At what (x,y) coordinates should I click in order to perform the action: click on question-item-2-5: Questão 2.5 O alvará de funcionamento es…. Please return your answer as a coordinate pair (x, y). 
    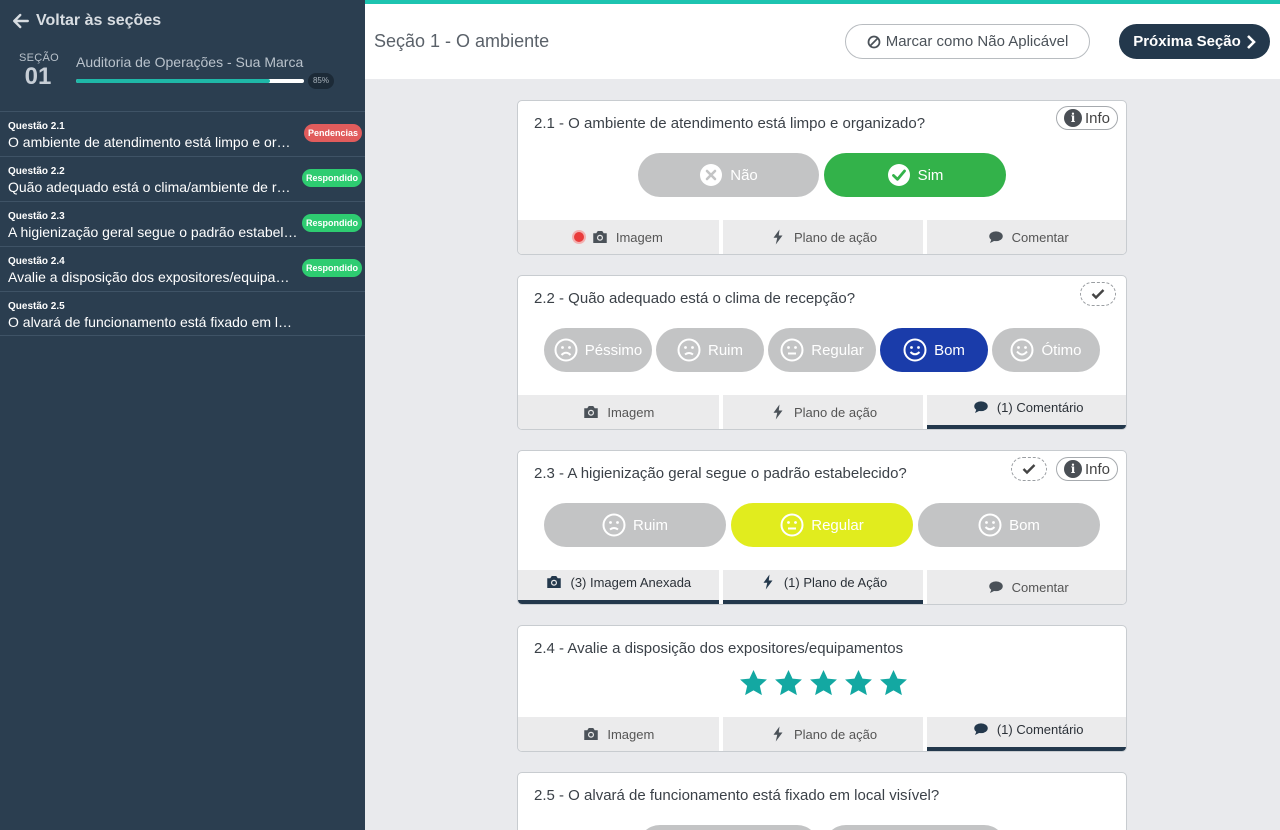
    Looking at the image, I should click on (182, 313).